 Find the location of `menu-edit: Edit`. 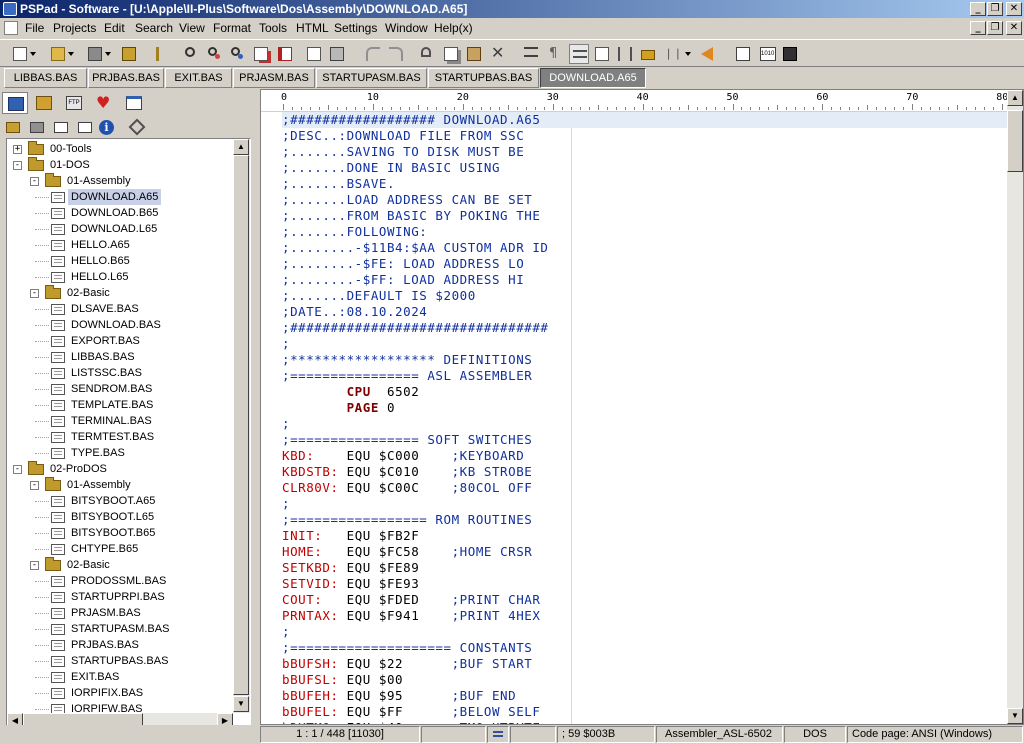

menu-edit: Edit is located at coordinates (114, 28).